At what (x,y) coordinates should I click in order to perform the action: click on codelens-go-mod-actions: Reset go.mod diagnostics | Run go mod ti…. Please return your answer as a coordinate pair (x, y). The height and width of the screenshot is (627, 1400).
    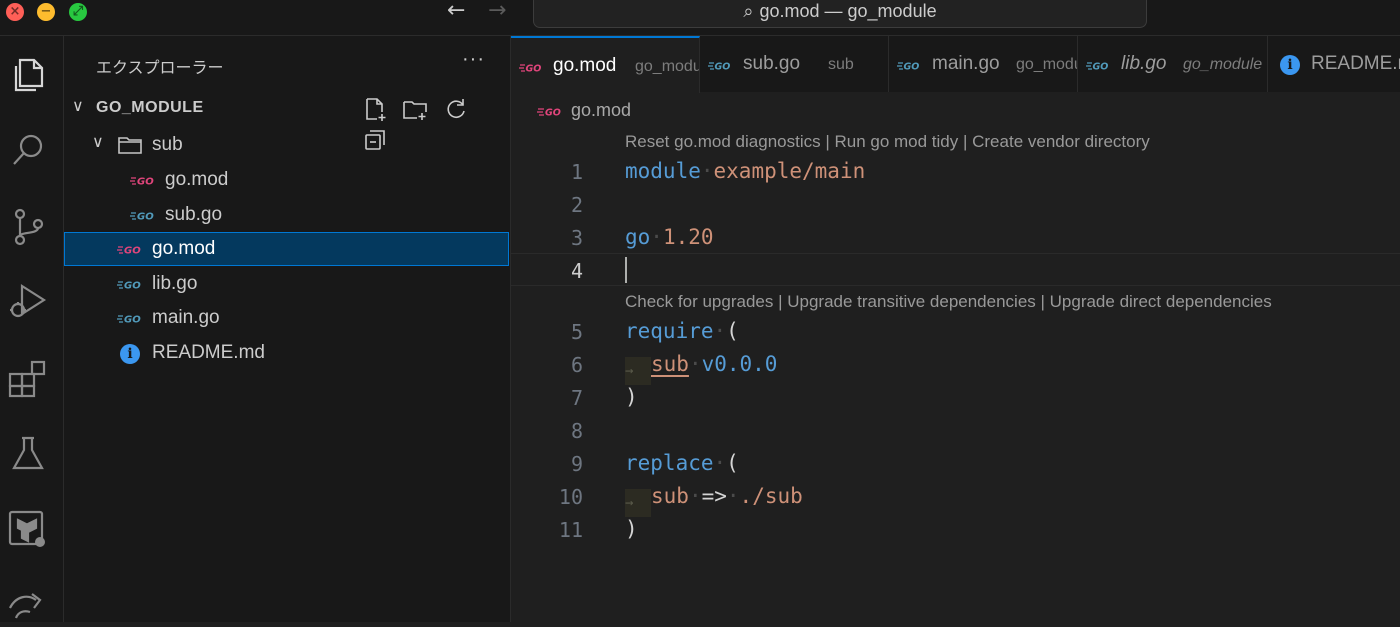
    Looking at the image, I should click on (887, 142).